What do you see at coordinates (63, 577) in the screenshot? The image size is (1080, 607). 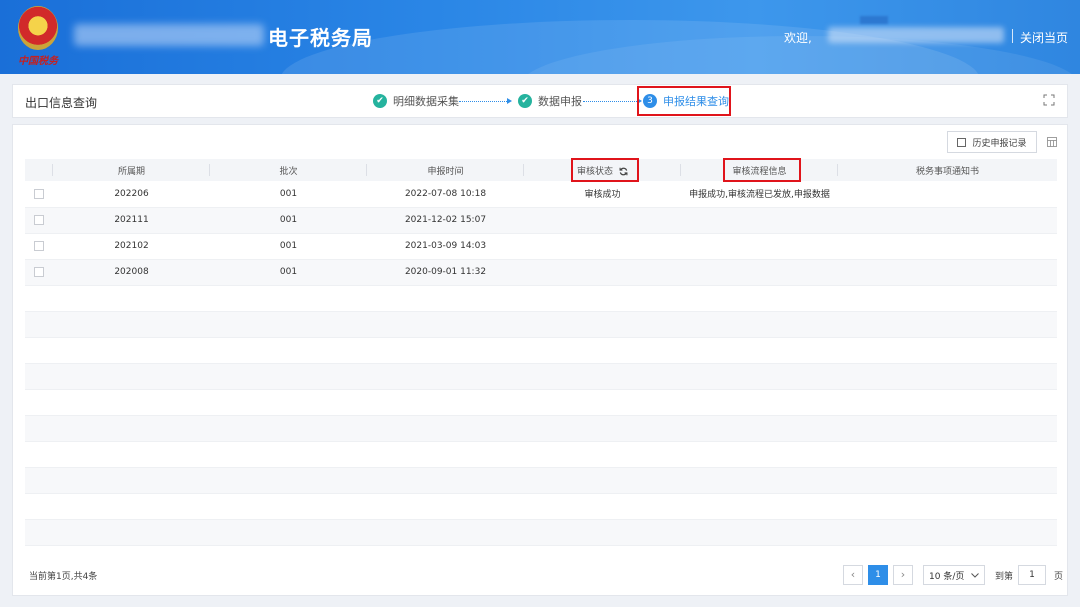 I see `pagination-info: 当前第1页,共4条` at bounding box center [63, 577].